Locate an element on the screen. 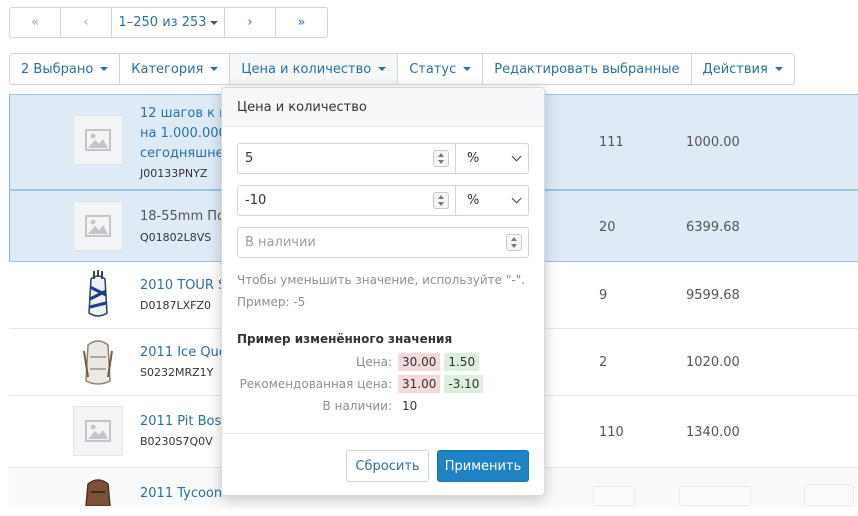 The width and height of the screenshot is (858, 516). popup-footer-divider is located at coordinates (383, 433).